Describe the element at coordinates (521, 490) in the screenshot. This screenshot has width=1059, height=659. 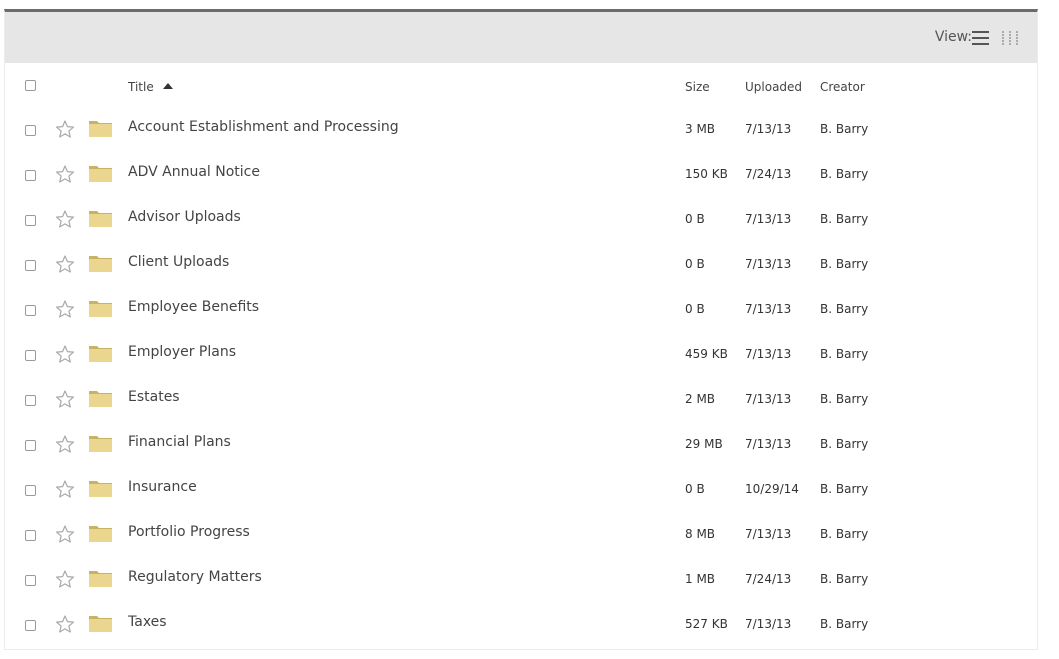
I see `table-row: Insurance 0 B 10/29/14 B. Barry` at that location.